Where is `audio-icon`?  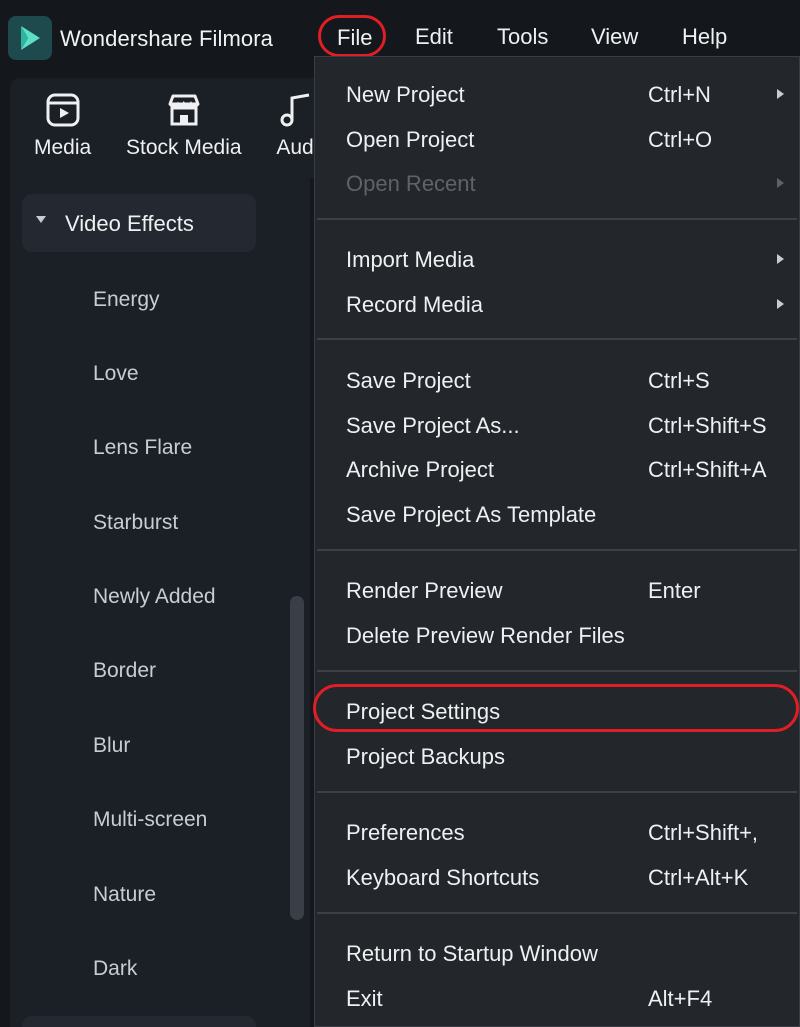
audio-icon is located at coordinates (295, 110).